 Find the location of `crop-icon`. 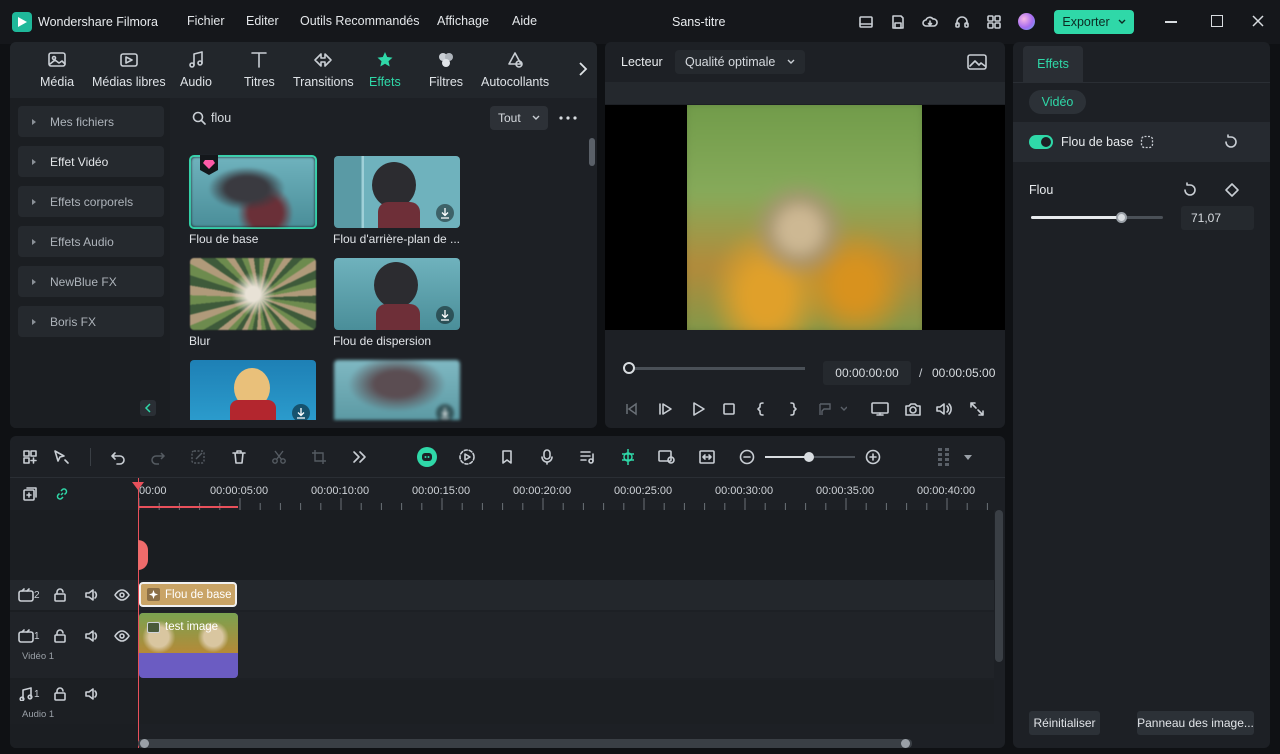

crop-icon is located at coordinates (319, 457).